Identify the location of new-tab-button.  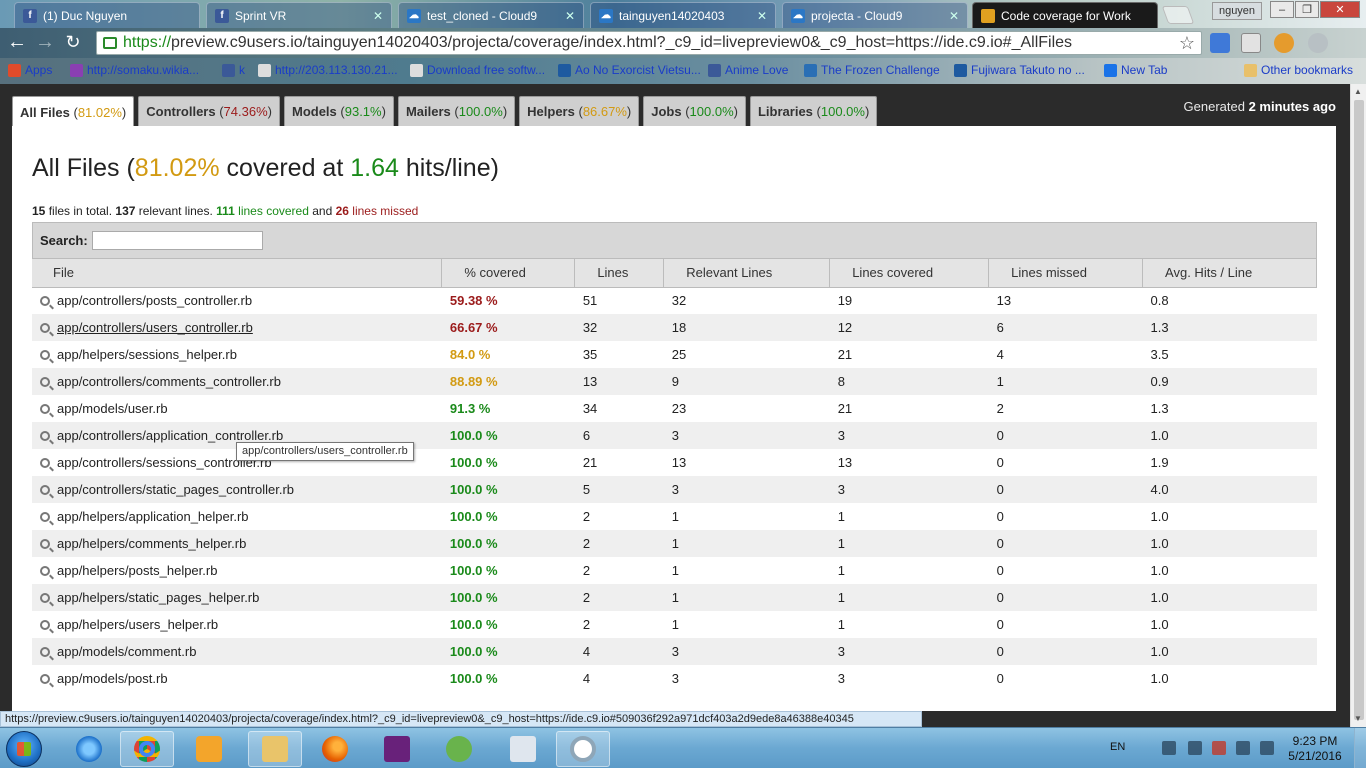
(1178, 15).